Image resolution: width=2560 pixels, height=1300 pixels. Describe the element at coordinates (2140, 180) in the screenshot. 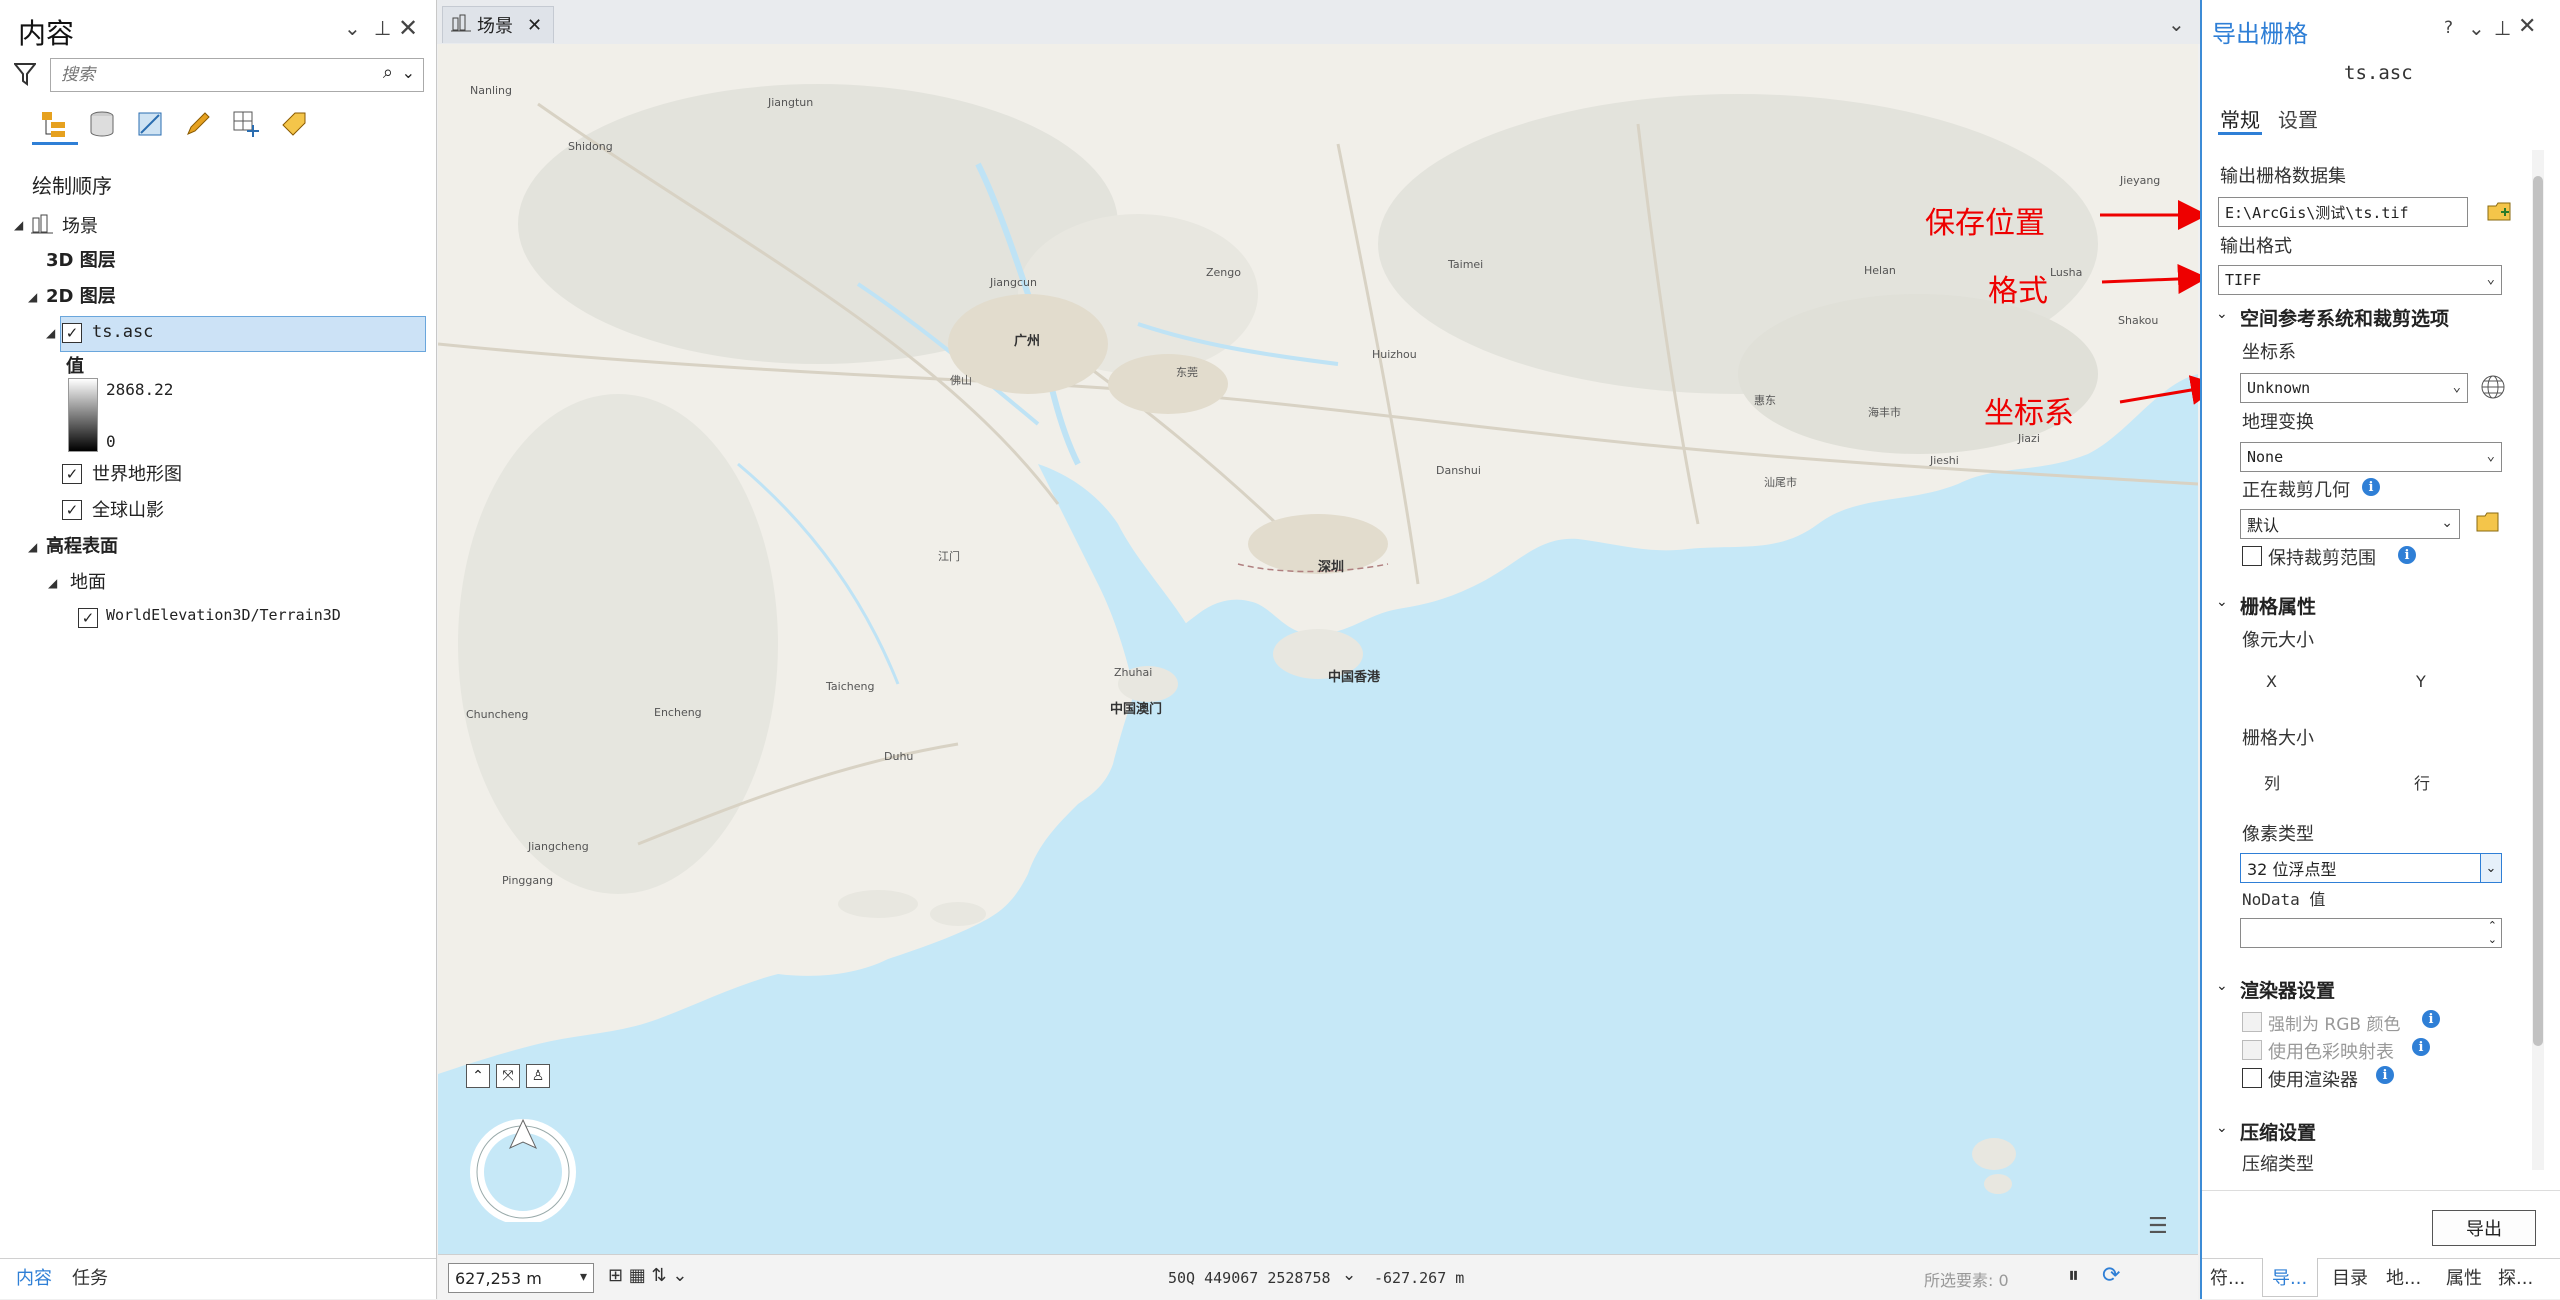

I see `place-label: Jieyang` at that location.